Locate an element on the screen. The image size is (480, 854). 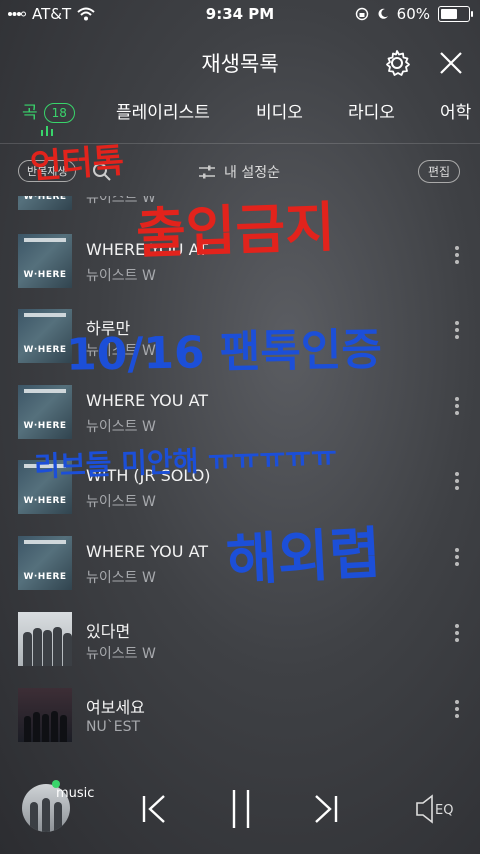
pause-icon is located at coordinates (241, 809).